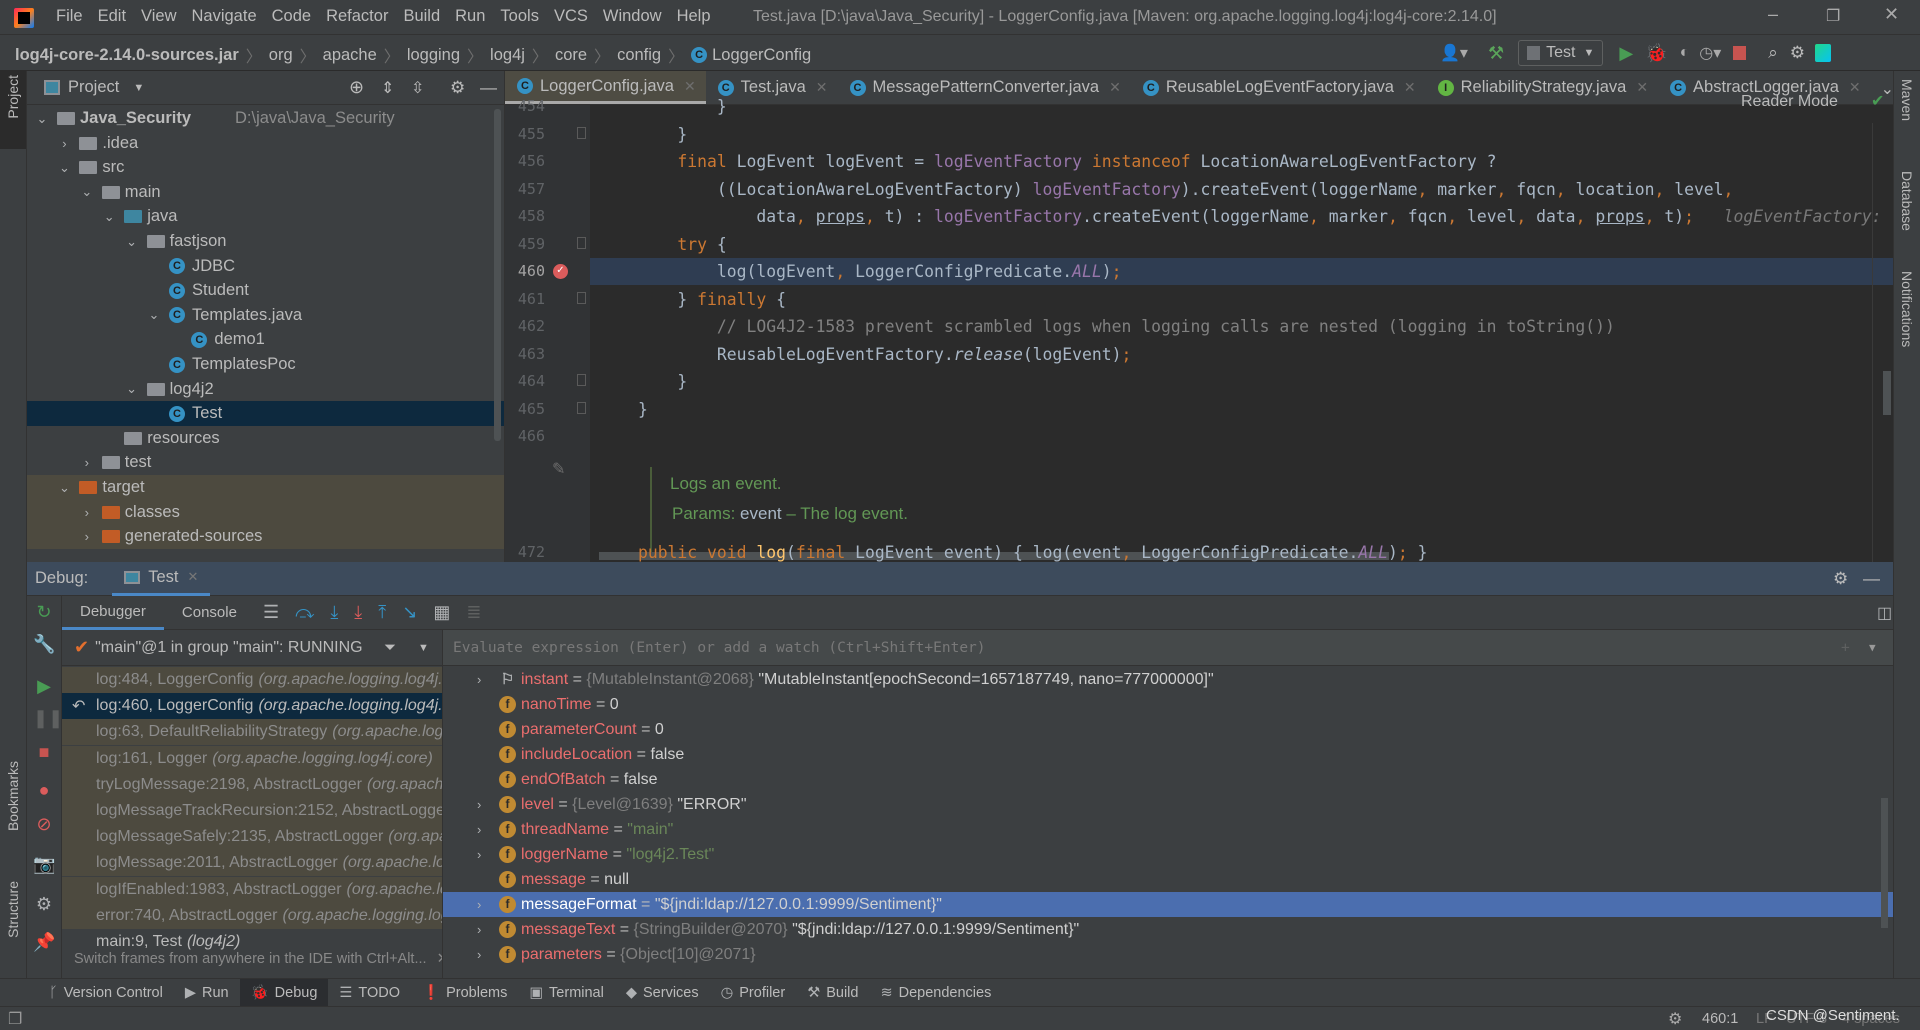 This screenshot has height=1030, width=1920. I want to click on breadcrumb-item: log4j, so click(507, 55).